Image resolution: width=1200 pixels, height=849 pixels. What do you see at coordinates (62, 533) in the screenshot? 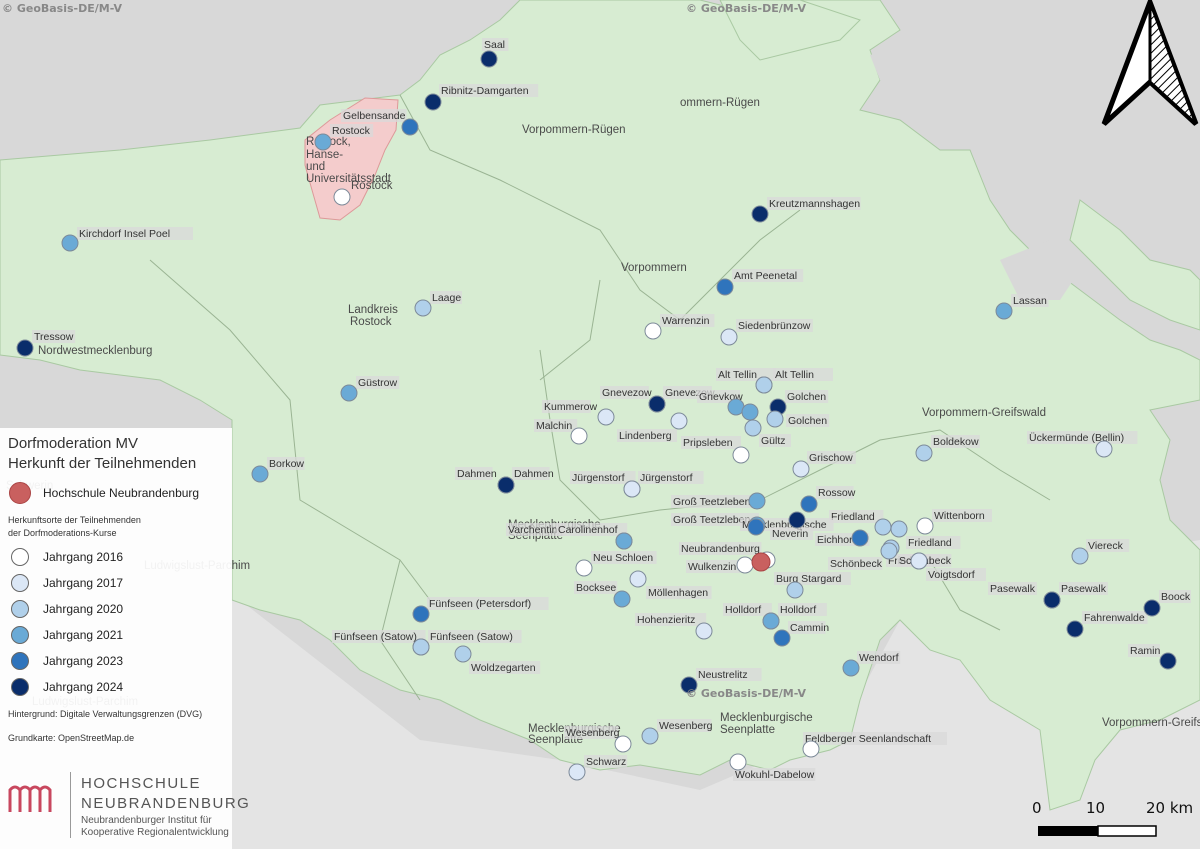
I see `legend-caption-line: der Dorfmoderations-Kurse` at bounding box center [62, 533].